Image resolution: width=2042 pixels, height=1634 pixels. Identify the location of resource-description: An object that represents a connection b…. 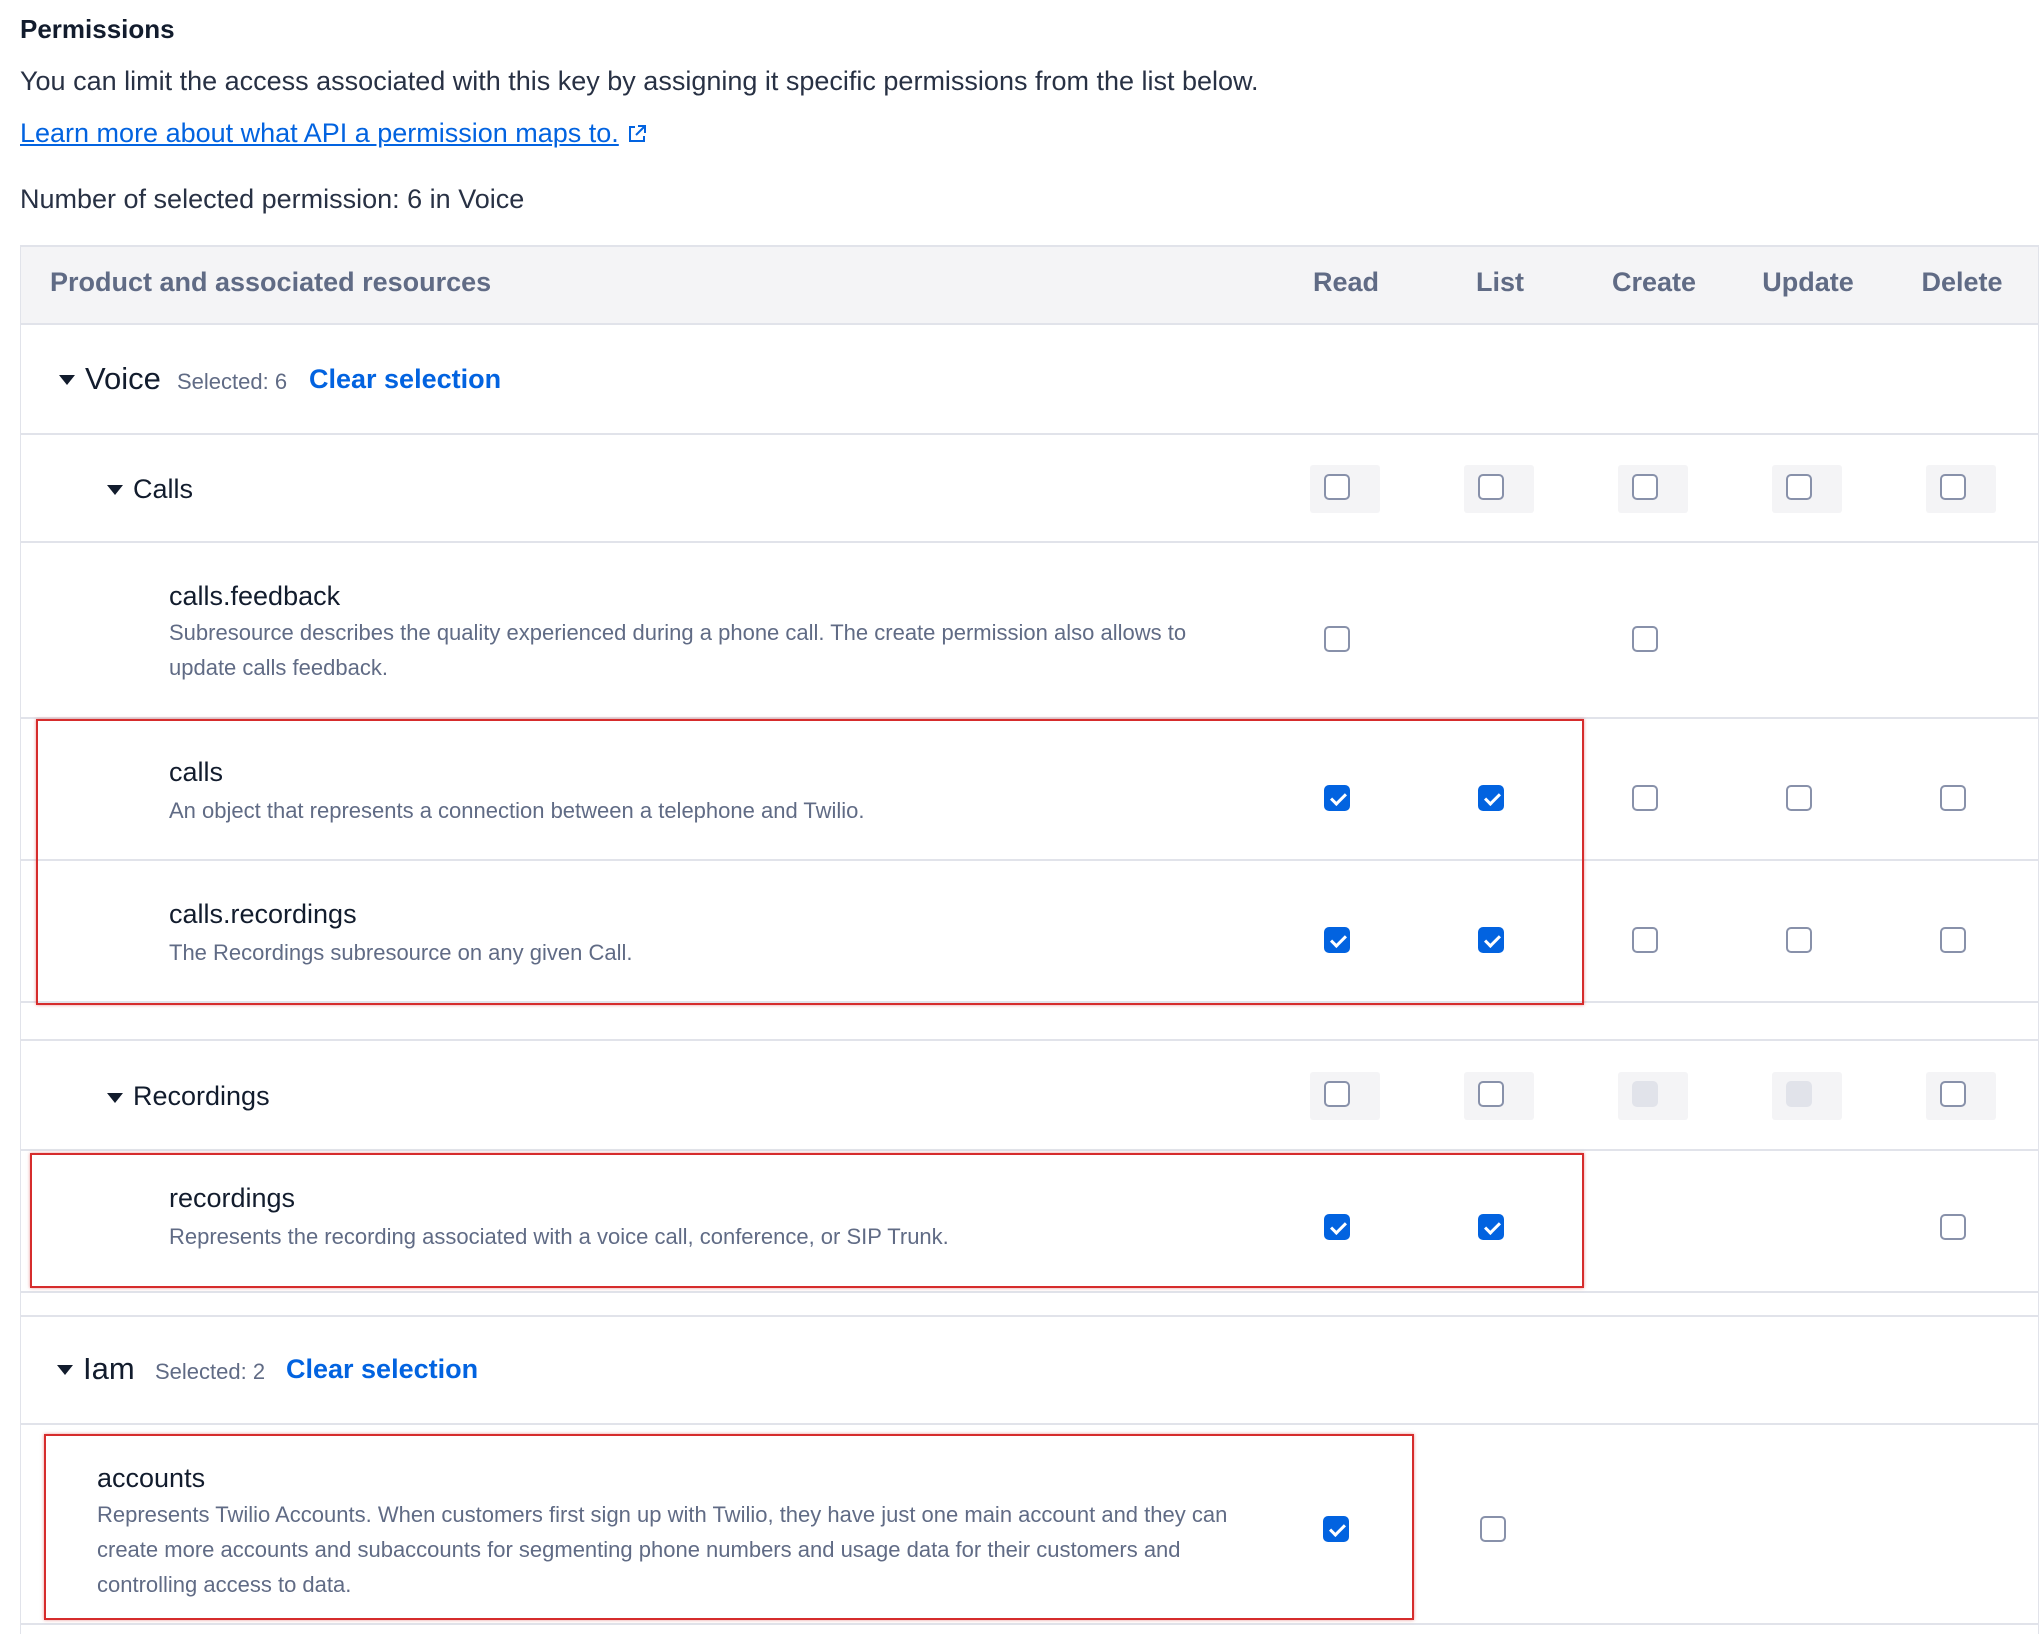
(517, 810).